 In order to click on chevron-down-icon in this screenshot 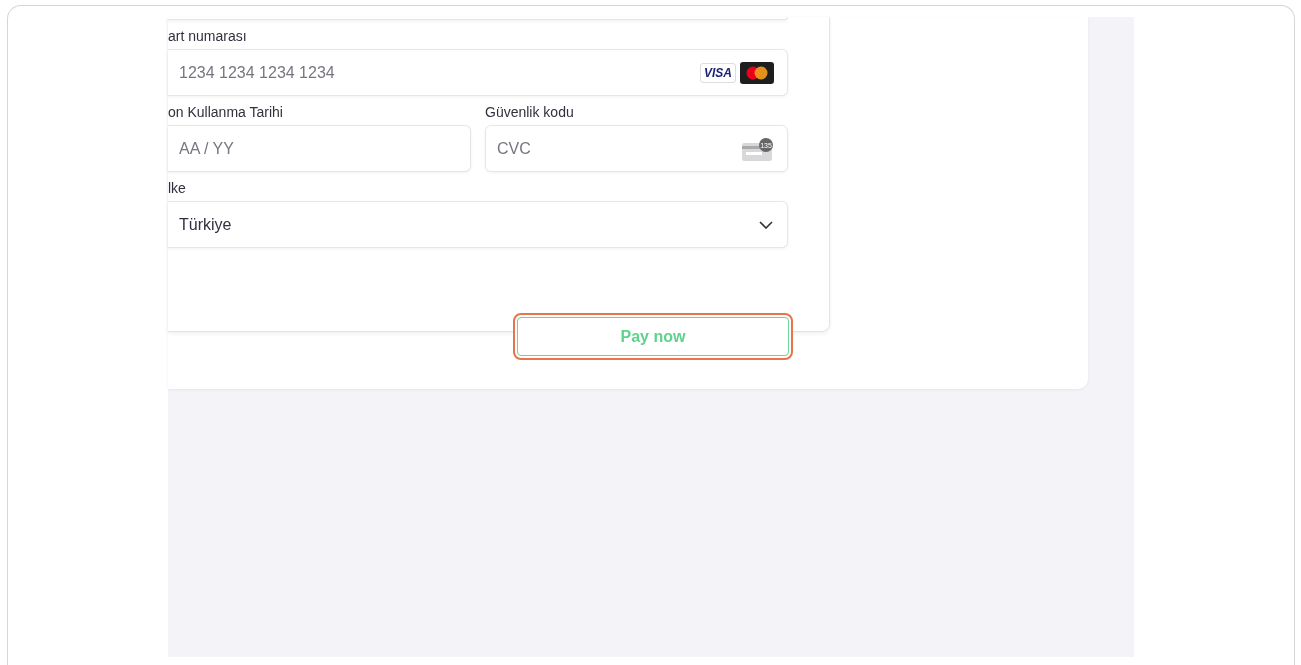, I will do `click(766, 224)`.